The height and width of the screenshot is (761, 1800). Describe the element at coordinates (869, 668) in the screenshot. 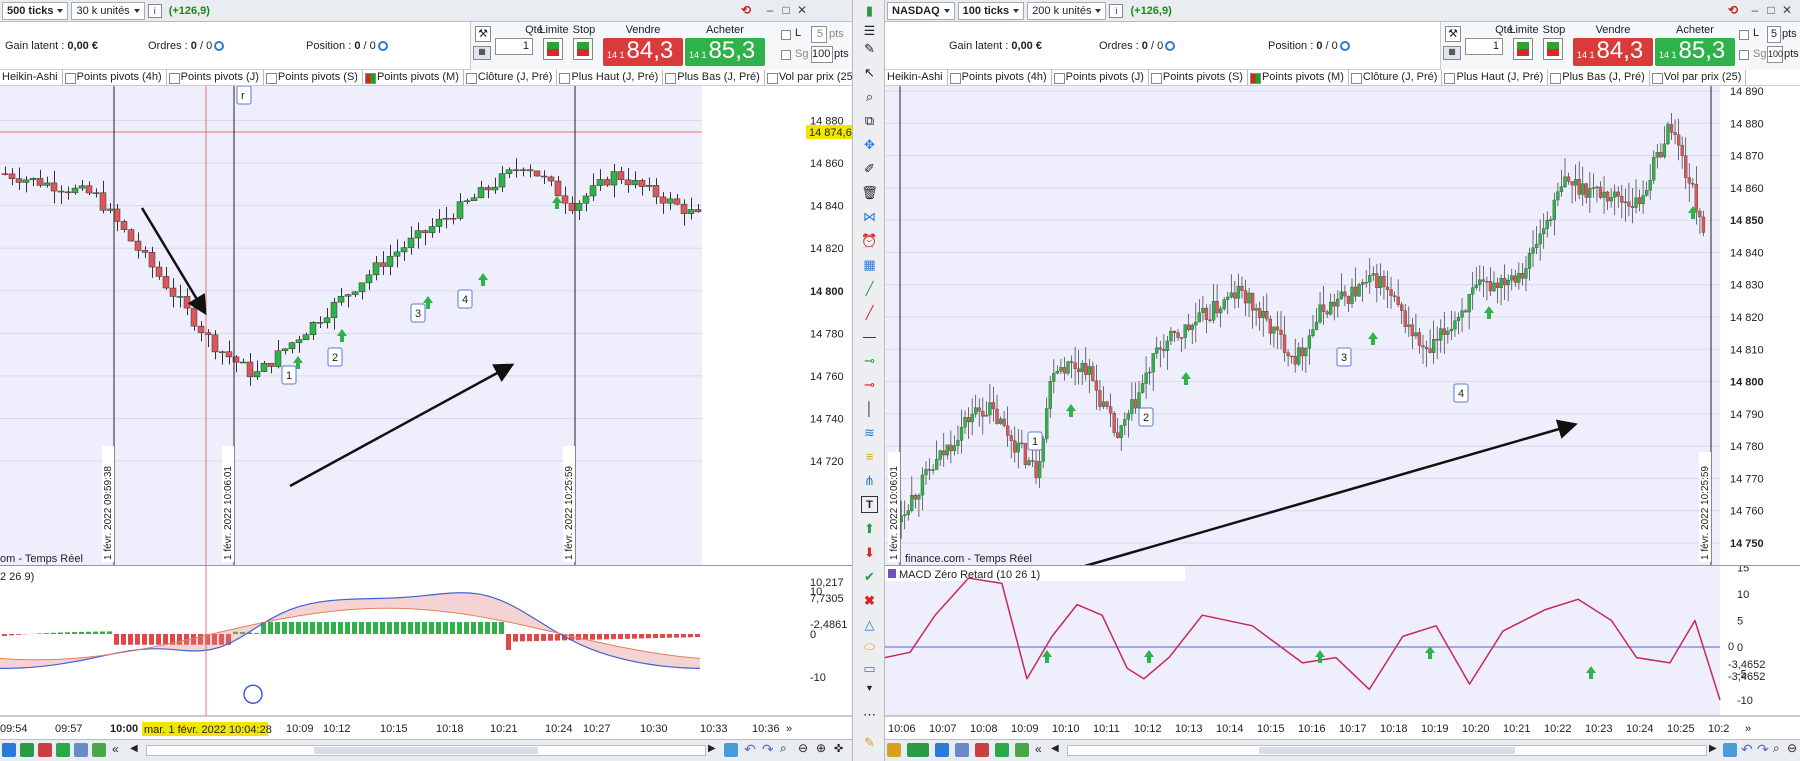

I see `rectangle-icon: ▭` at that location.